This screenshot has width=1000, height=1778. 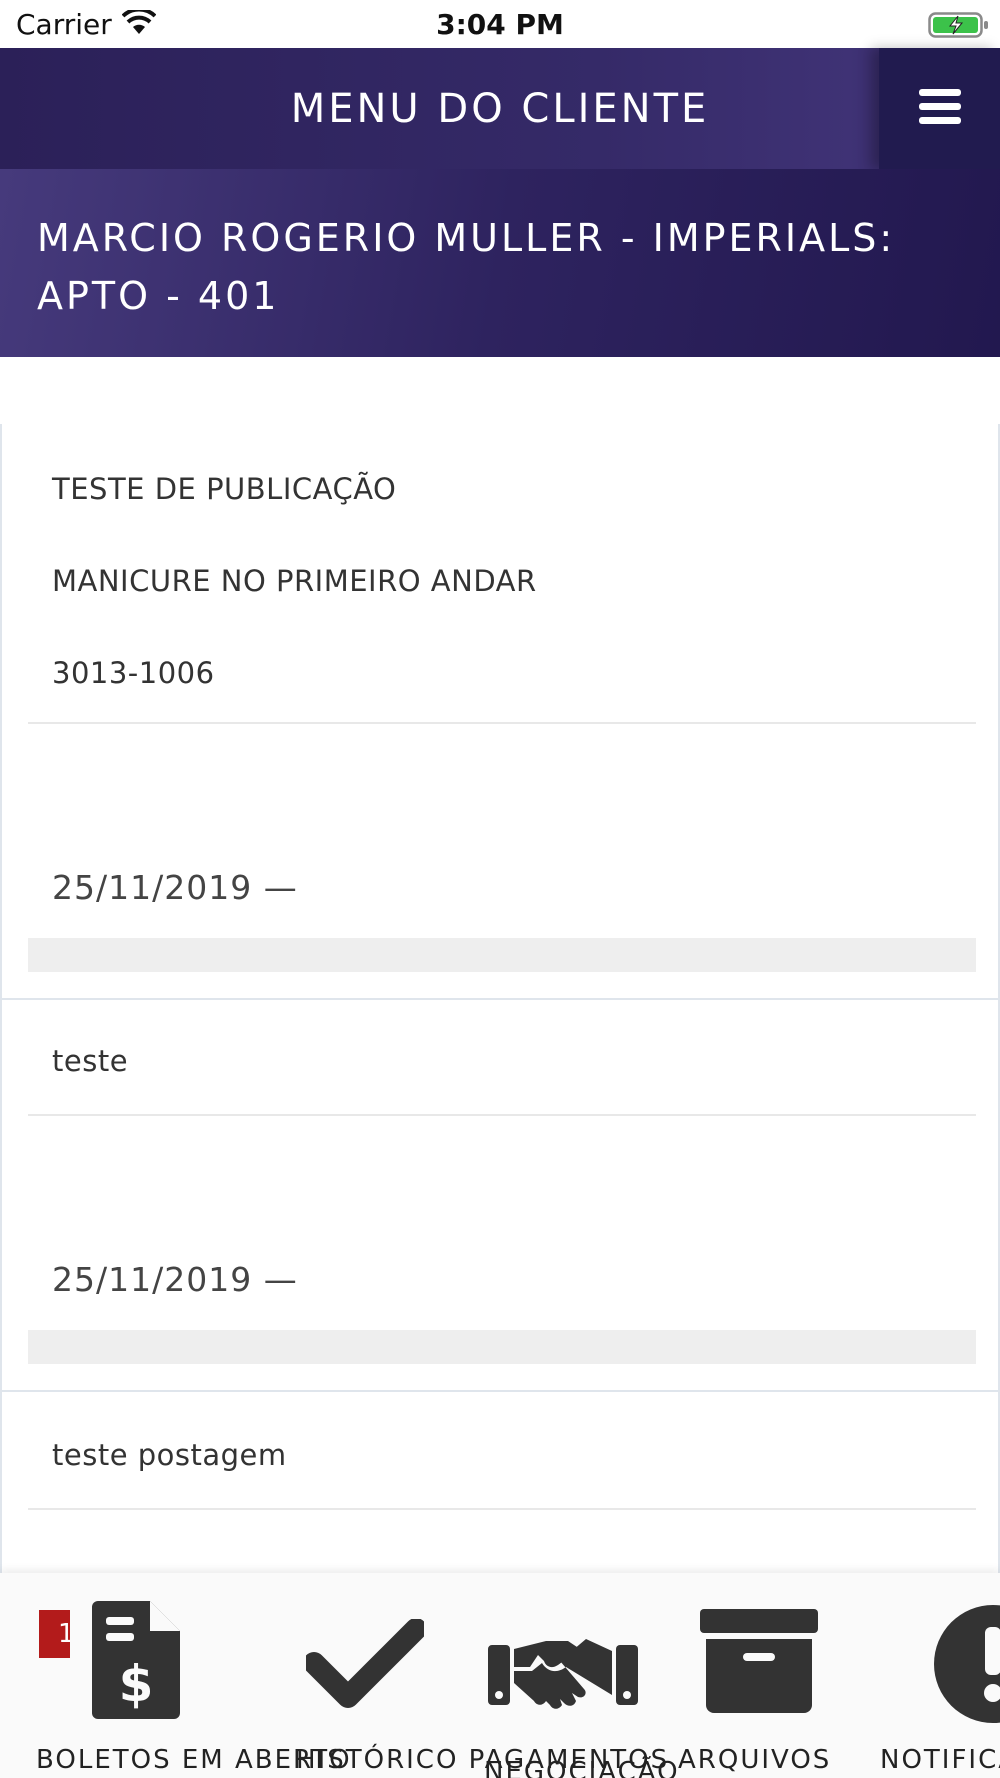 I want to click on tab-historico-pagamentos: HISTÓRICO PAGAMENTOS, so click(x=468, y=1675).